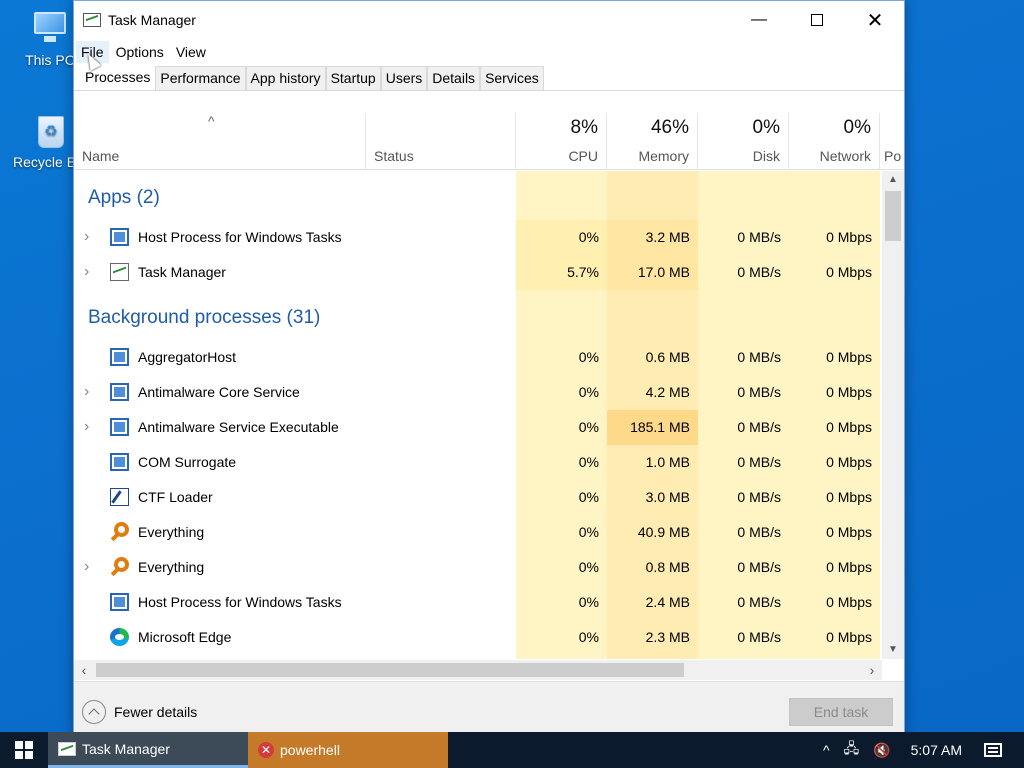 This screenshot has height=768, width=1024. What do you see at coordinates (936, 750) in the screenshot?
I see `clock: 5:07 AM` at bounding box center [936, 750].